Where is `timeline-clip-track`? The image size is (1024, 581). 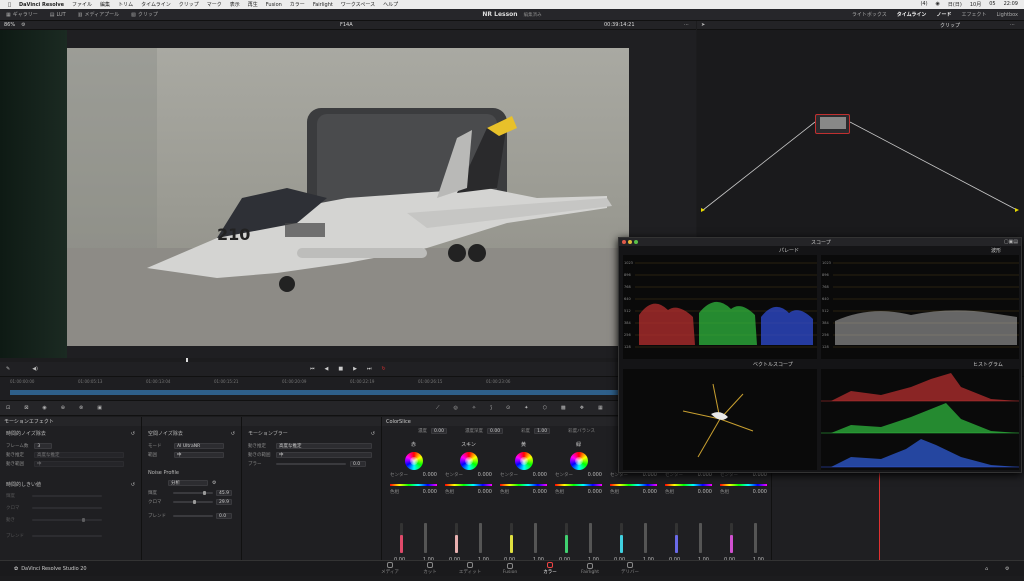
timeline-clip-track is located at coordinates (315, 392).